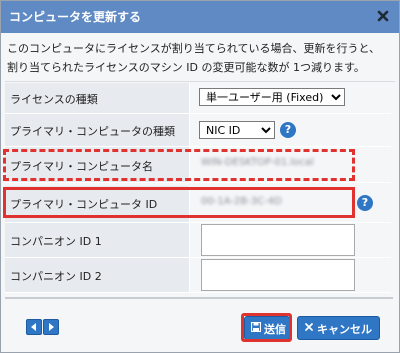 Image resolution: width=400 pixels, height=353 pixels. Describe the element at coordinates (344, 329) in the screenshot. I see `cancel-button-label: キャンセル` at that location.